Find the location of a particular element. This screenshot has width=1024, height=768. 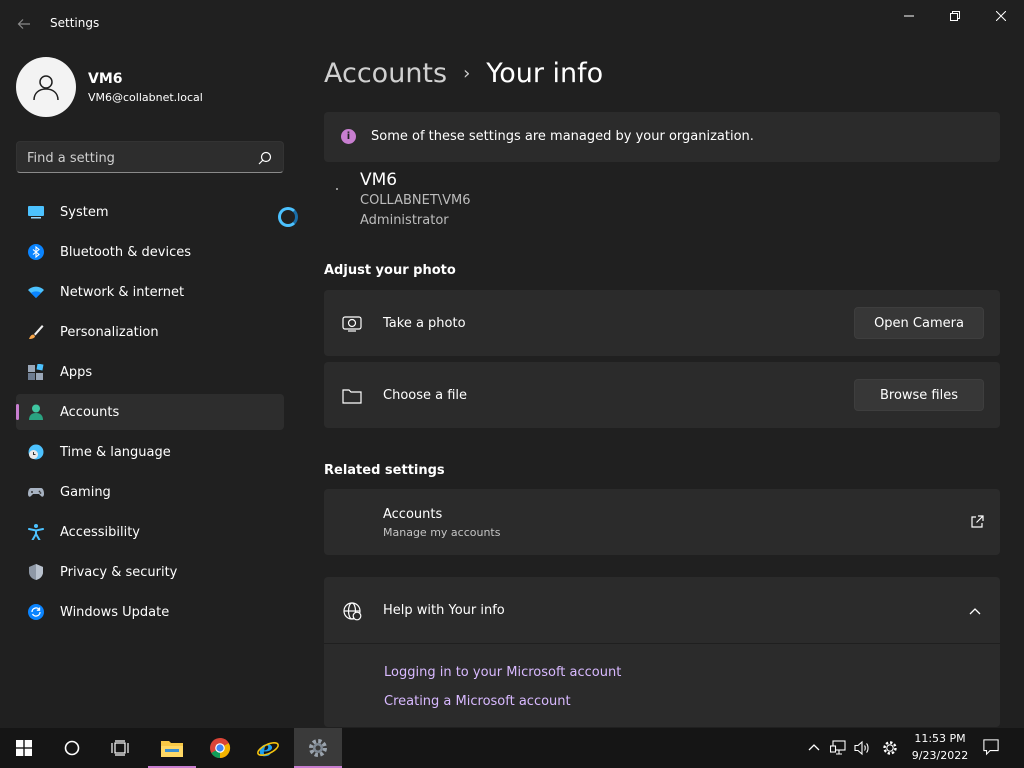

minimize-button is located at coordinates (909, 16).